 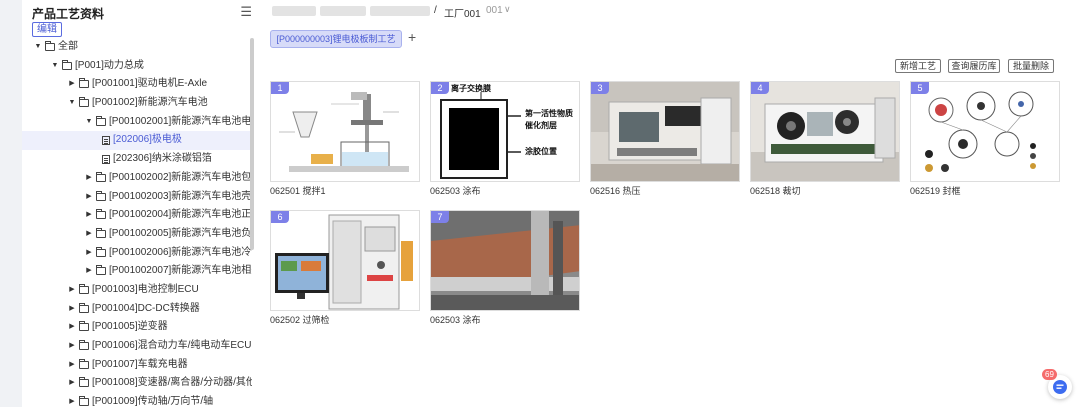 I want to click on card-thumbnail: 6, so click(x=345, y=260).